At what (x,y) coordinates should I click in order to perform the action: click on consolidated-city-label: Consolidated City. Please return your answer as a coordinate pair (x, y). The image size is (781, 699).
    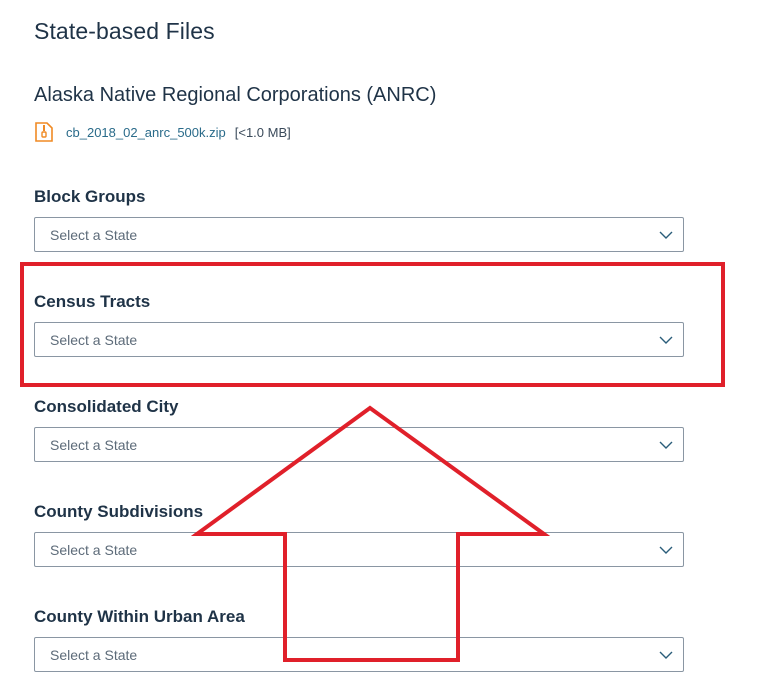
    Looking at the image, I should click on (106, 406).